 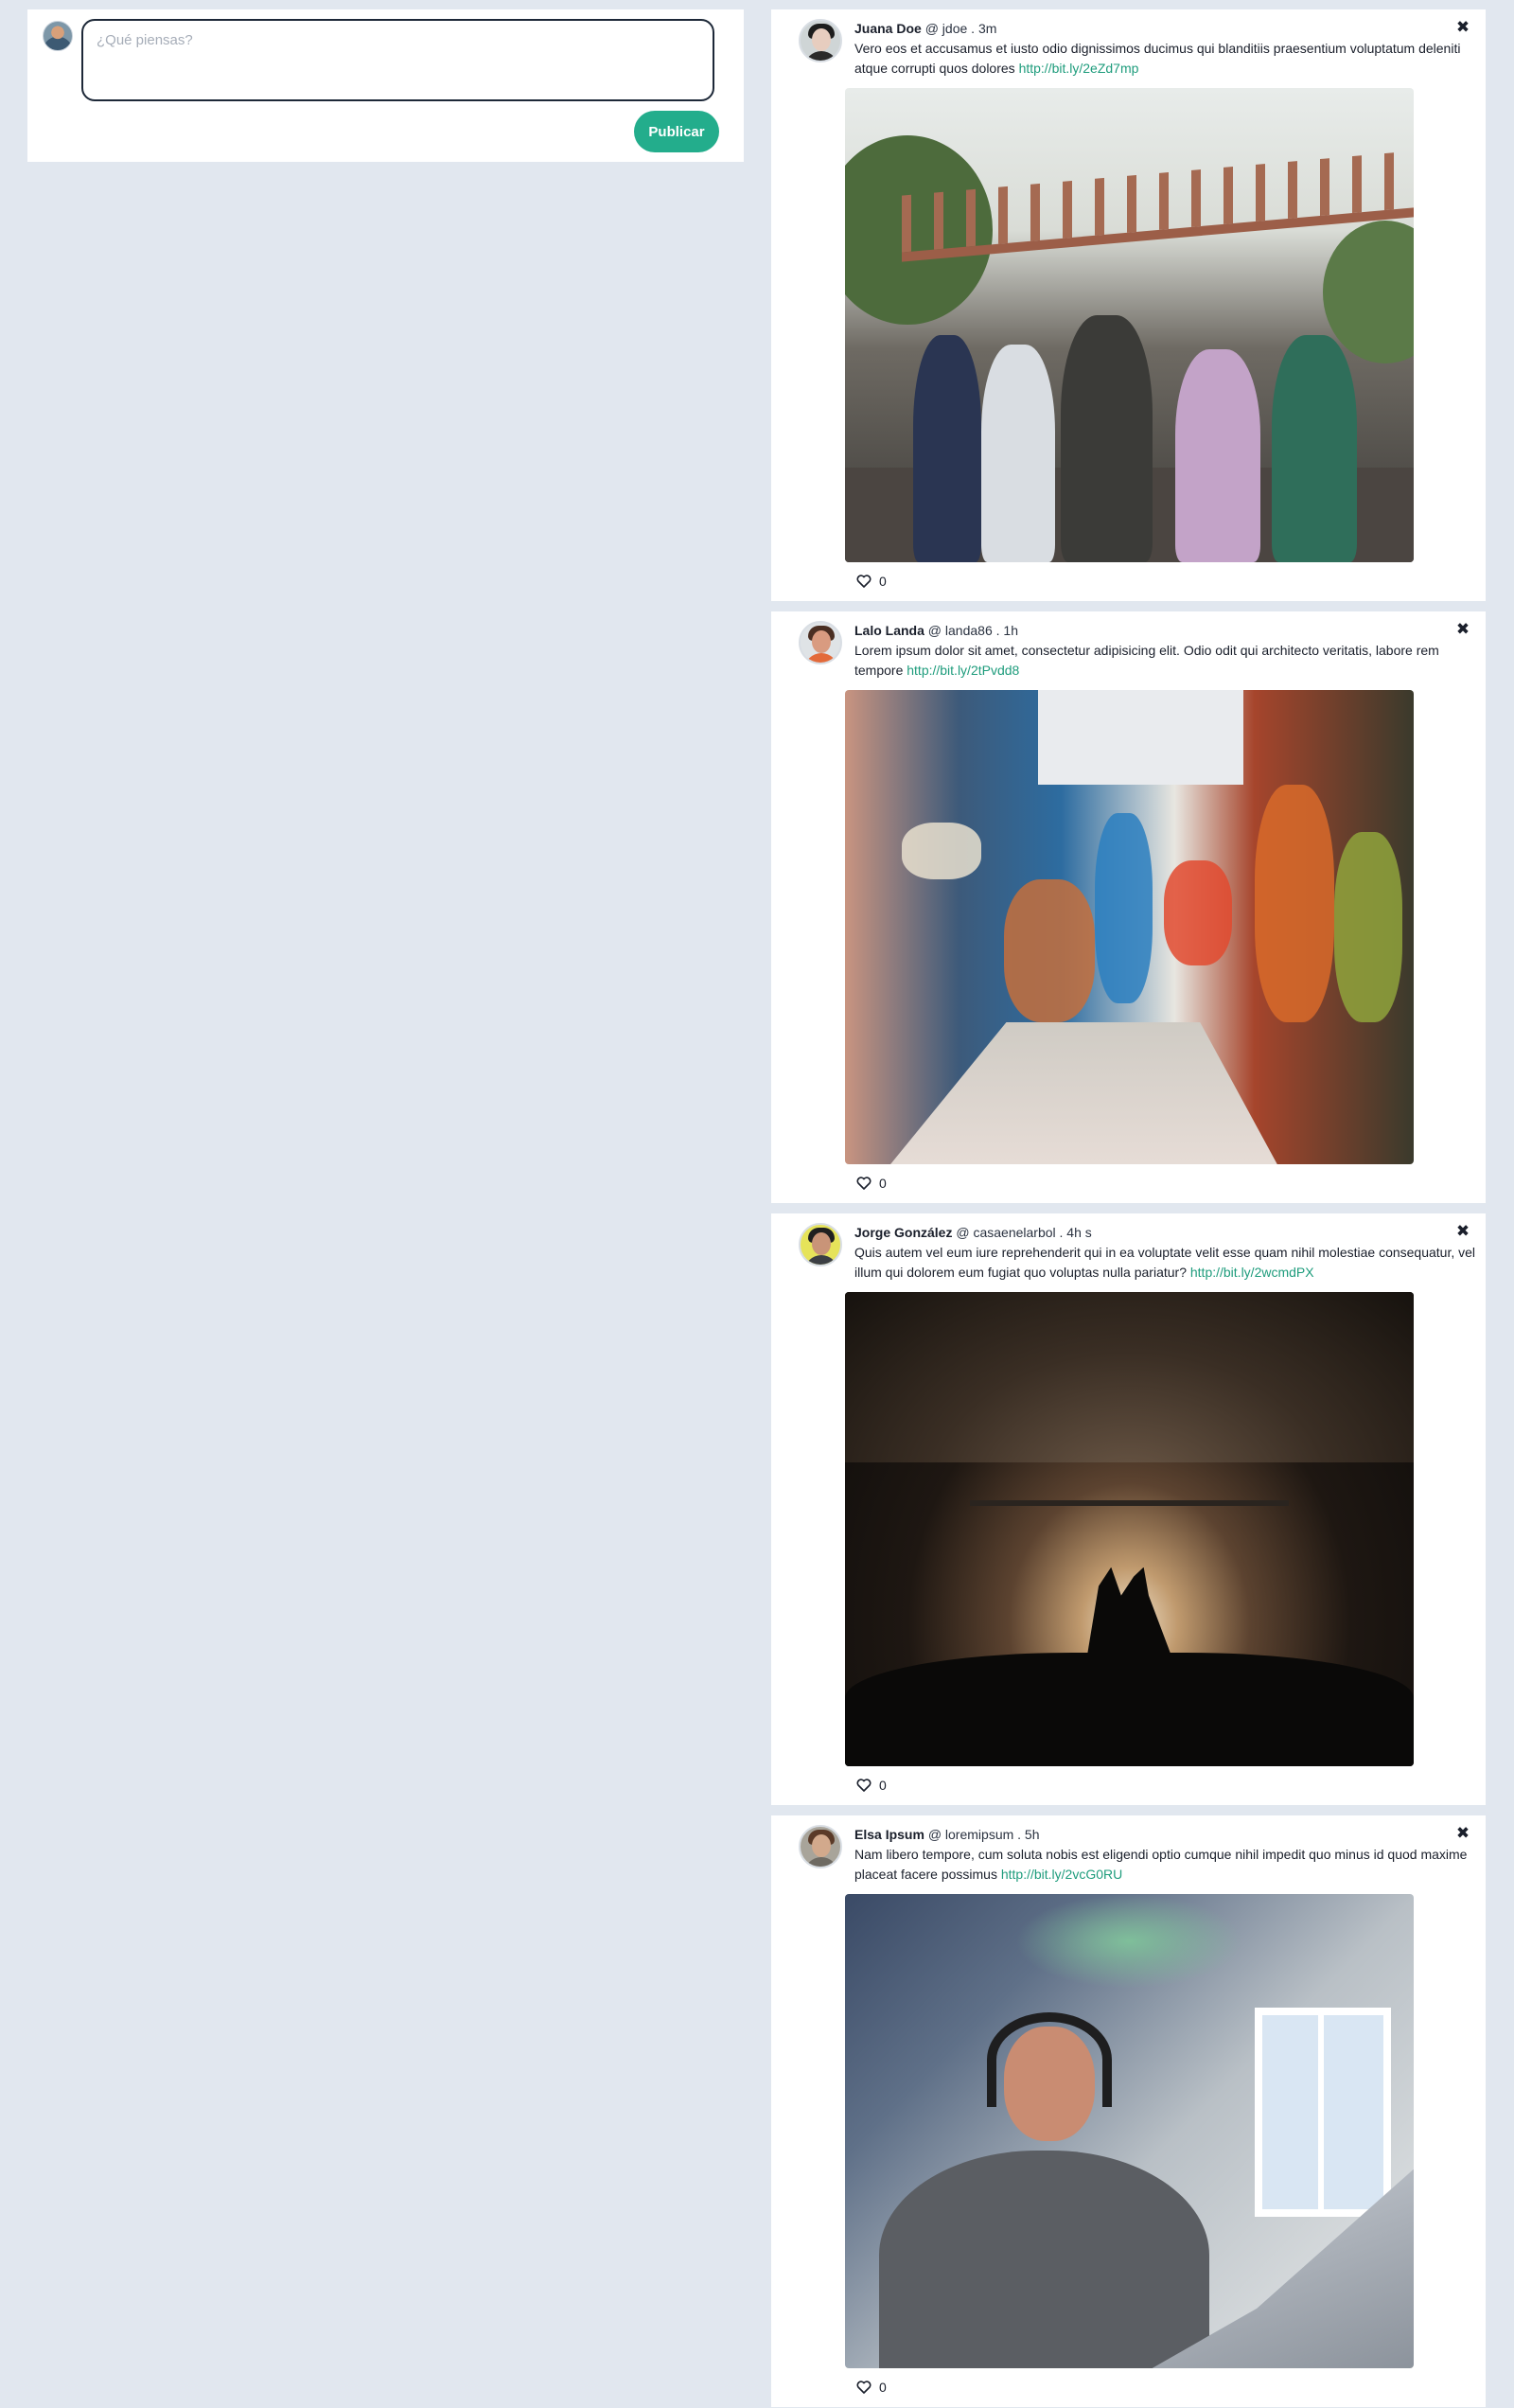 What do you see at coordinates (1007, 630) in the screenshot?
I see `post-time: . 1h` at bounding box center [1007, 630].